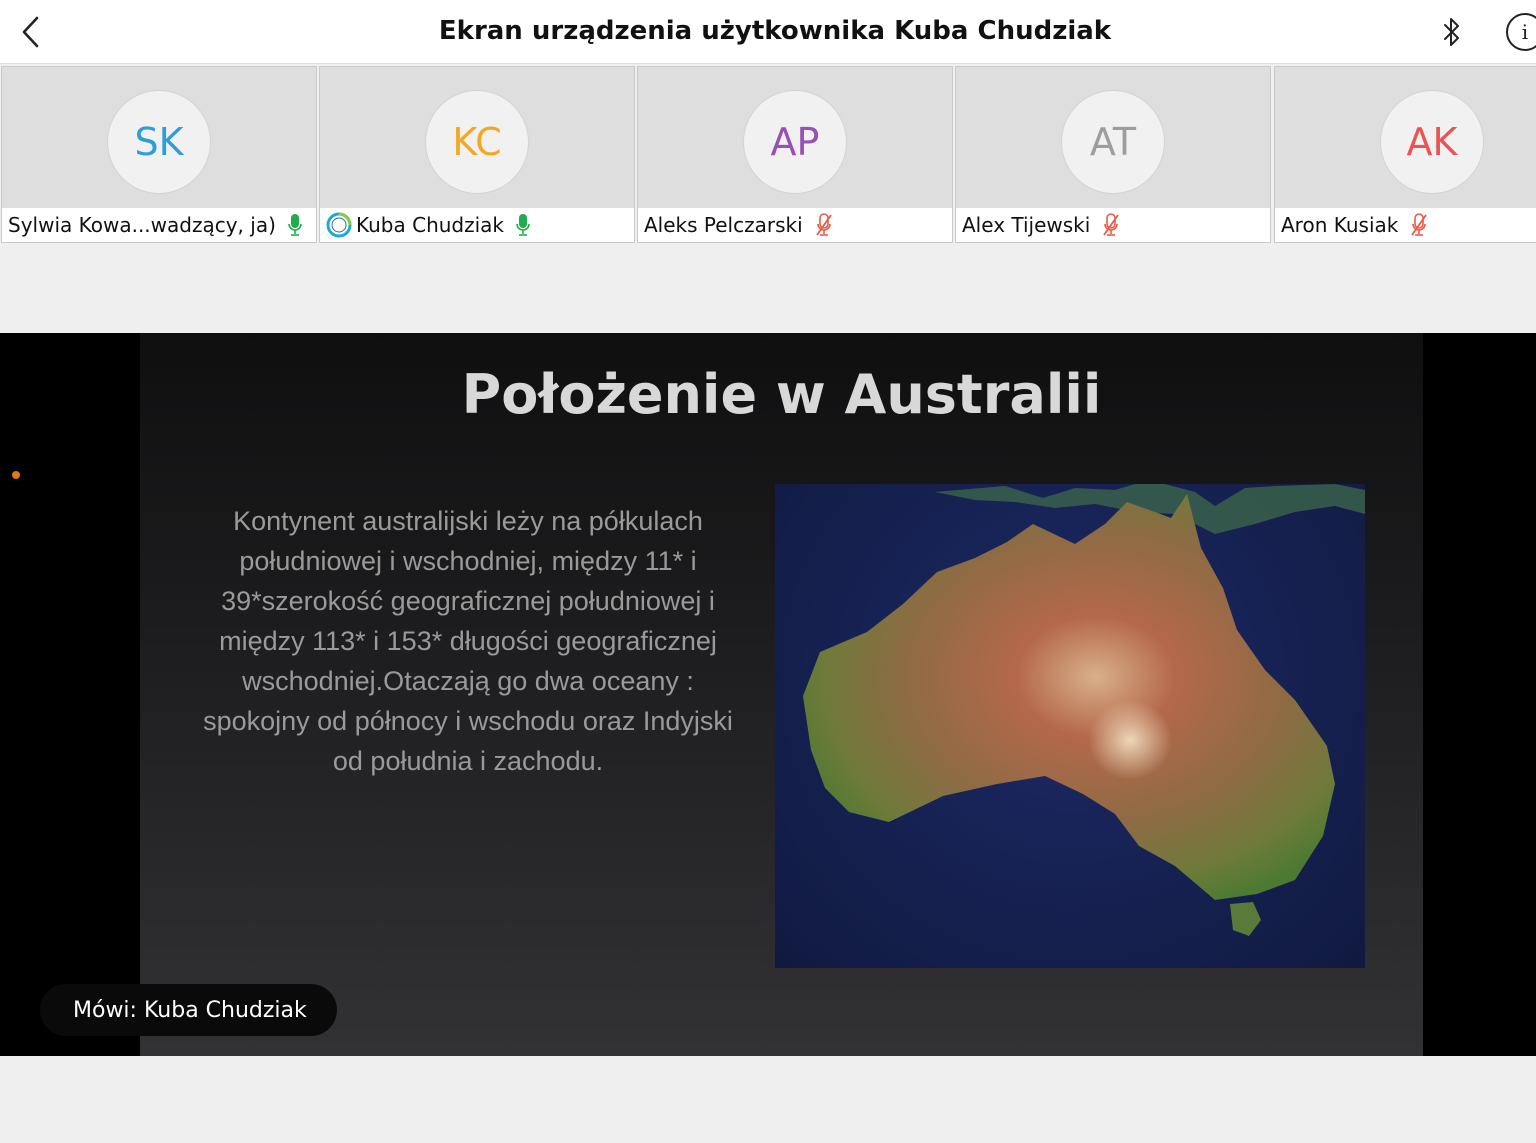  I want to click on participant-label: Sylwia Kowa...wadzący, ja), so click(159, 225).